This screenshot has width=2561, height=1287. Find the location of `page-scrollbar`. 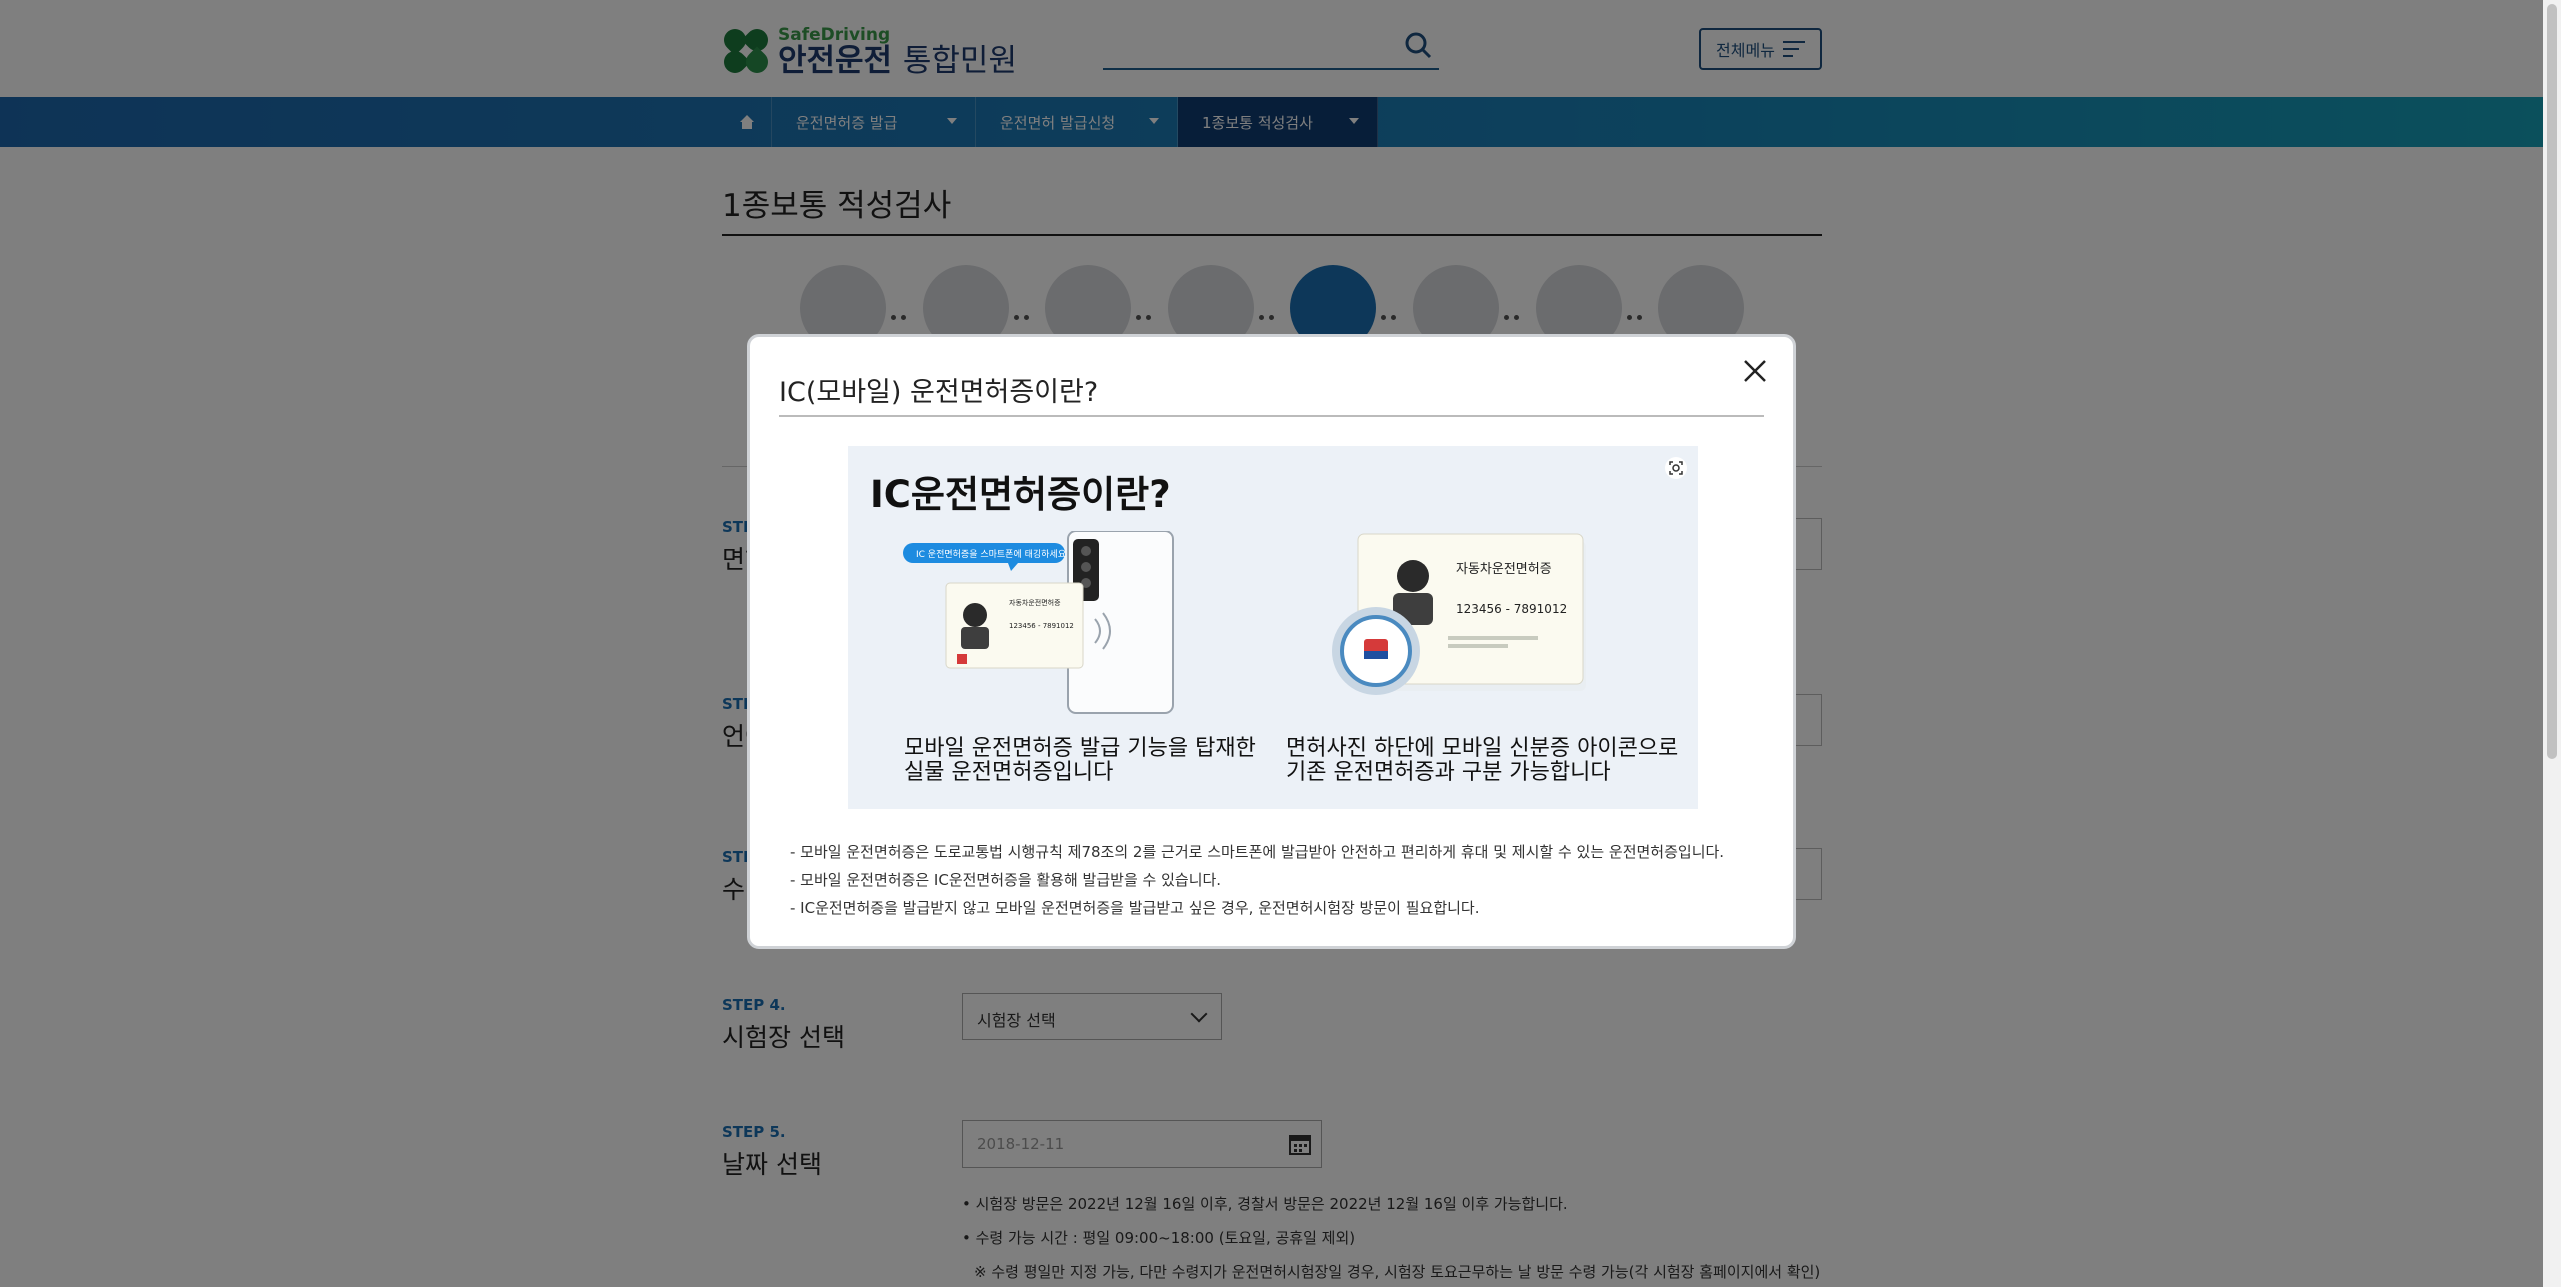

page-scrollbar is located at coordinates (2552, 643).